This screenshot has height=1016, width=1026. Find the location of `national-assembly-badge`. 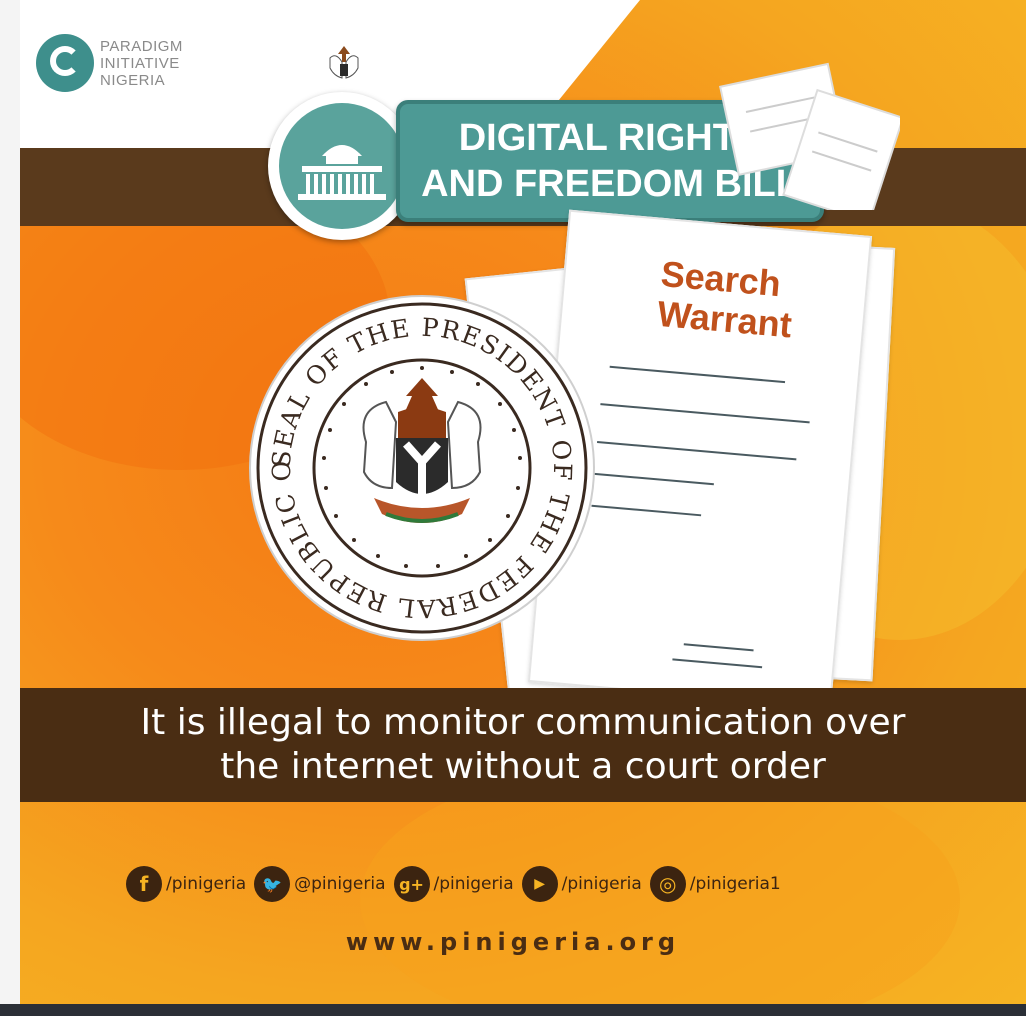

national-assembly-badge is located at coordinates (342, 166).